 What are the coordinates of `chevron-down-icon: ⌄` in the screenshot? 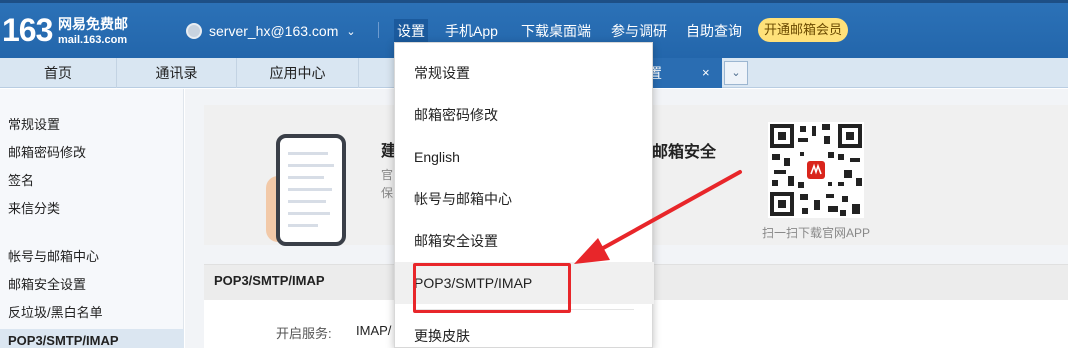 It's located at (351, 31).